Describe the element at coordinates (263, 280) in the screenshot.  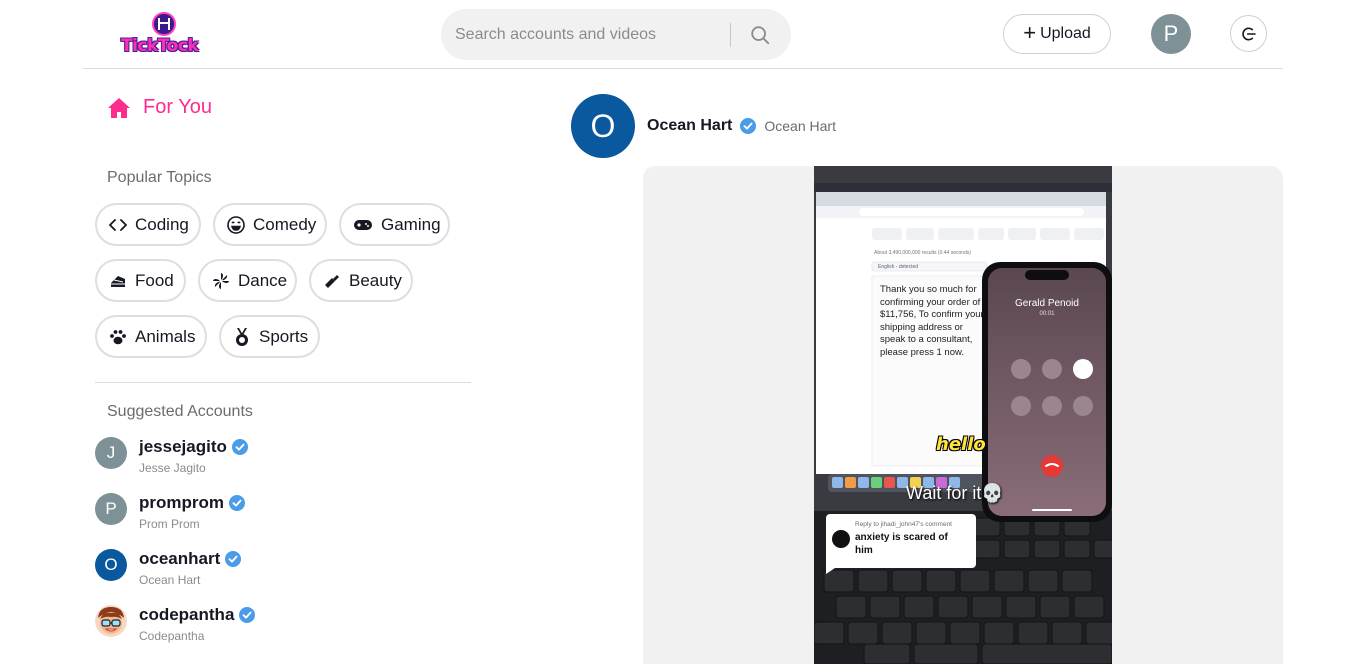
I see `topic-label: Dance` at that location.